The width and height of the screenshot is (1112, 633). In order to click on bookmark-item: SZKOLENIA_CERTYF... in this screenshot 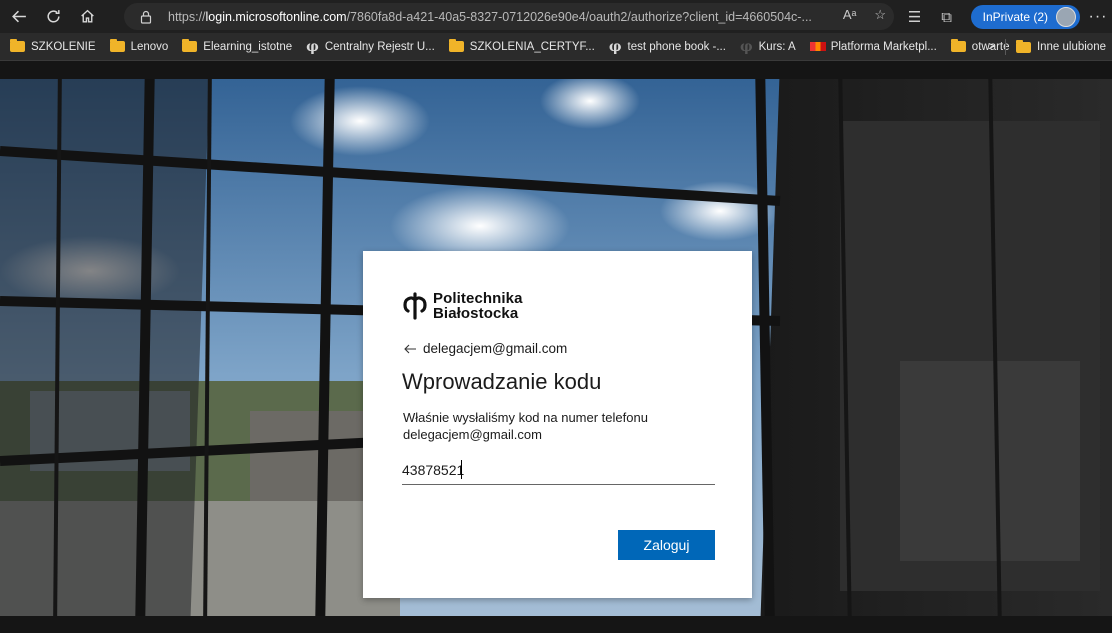, I will do `click(521, 46)`.